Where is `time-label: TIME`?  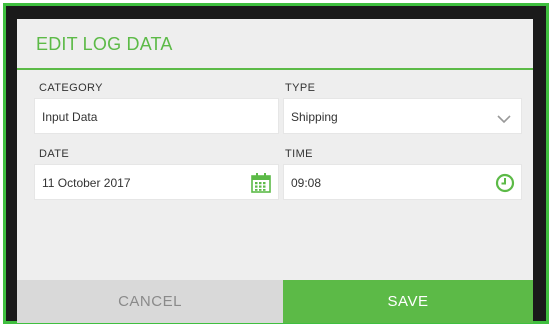
time-label: TIME is located at coordinates (299, 154).